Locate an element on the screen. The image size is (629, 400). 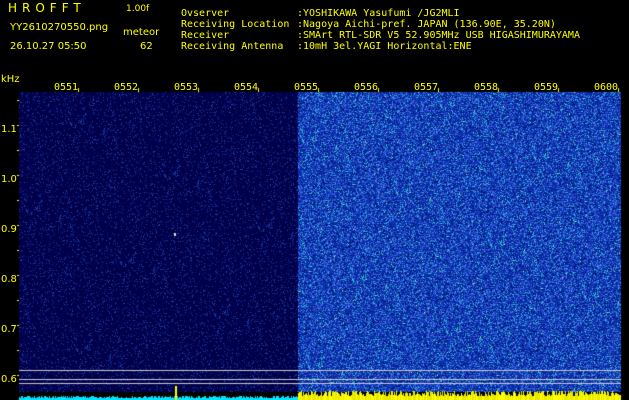
receiver-label: Receiver is located at coordinates (205, 35).